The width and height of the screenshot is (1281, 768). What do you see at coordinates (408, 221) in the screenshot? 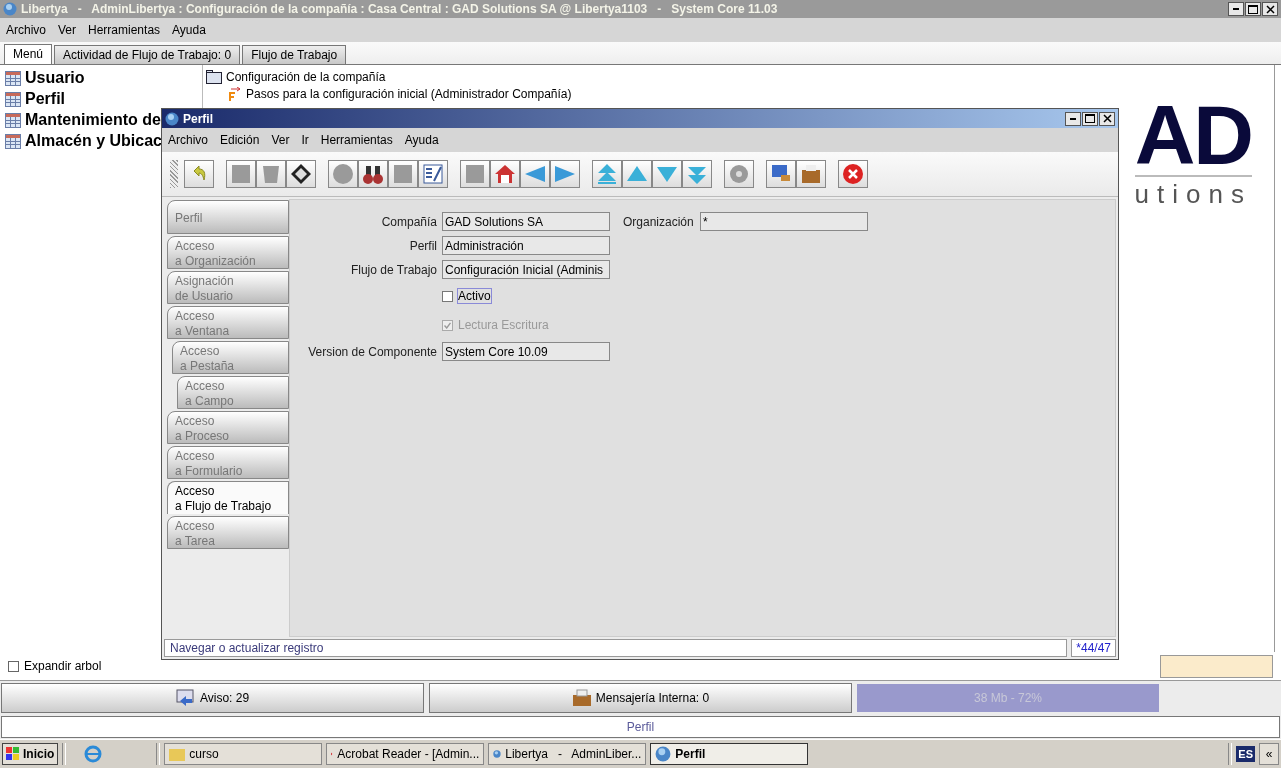
I see `field-label: Compañía` at bounding box center [408, 221].